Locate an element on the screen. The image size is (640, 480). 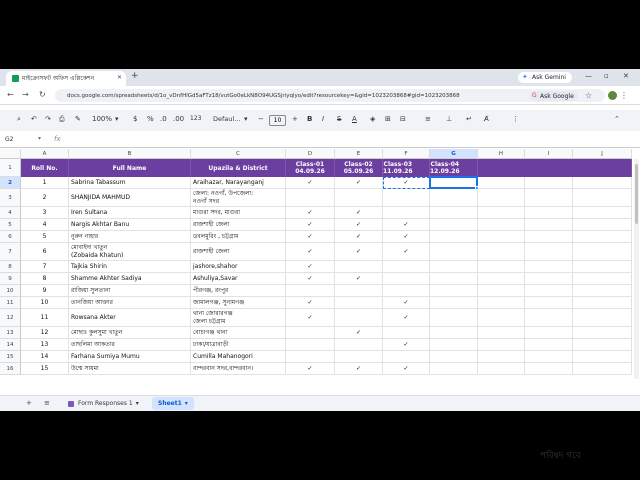
cell-roll: 1 is located at coordinates (45, 183).